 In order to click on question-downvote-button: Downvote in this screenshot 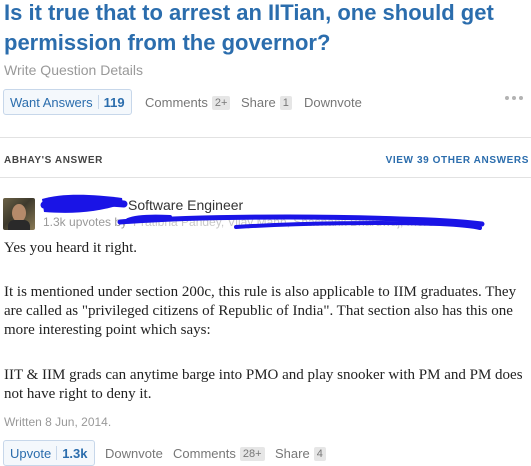, I will do `click(333, 102)`.